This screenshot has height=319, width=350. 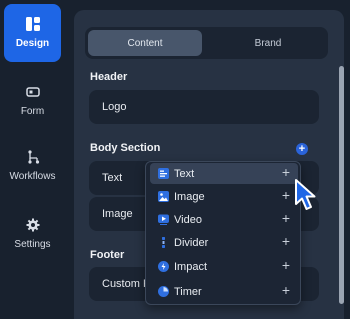 What do you see at coordinates (32, 225) in the screenshot?
I see `gear-icon` at bounding box center [32, 225].